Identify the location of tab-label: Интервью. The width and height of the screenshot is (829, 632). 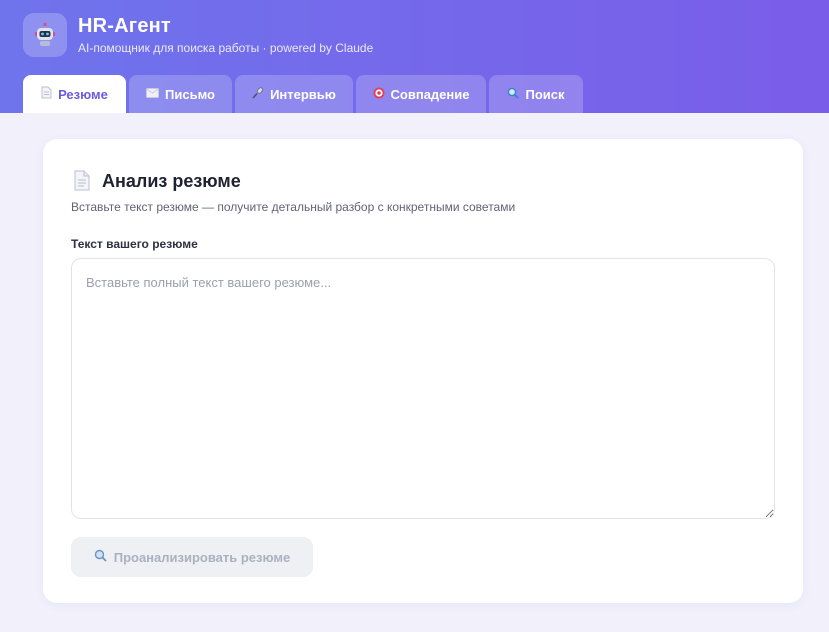
(303, 94).